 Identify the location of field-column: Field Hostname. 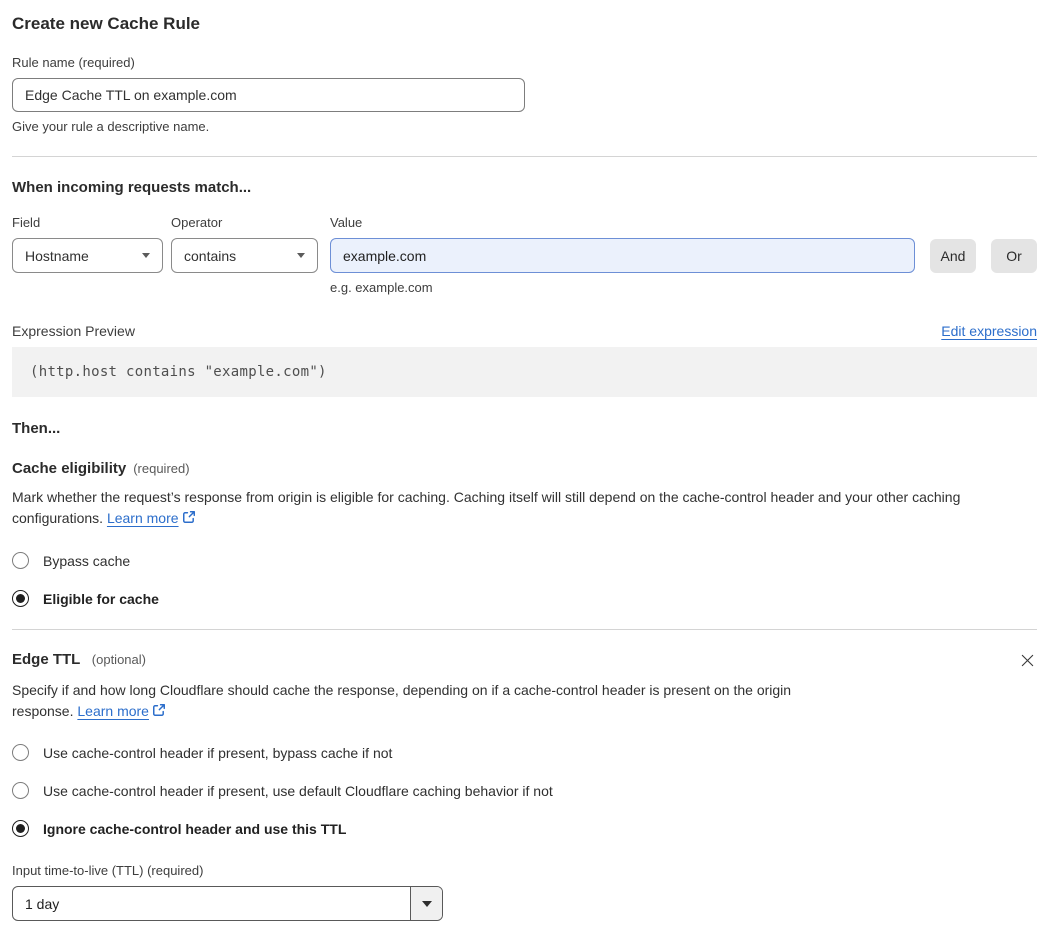
(87, 244).